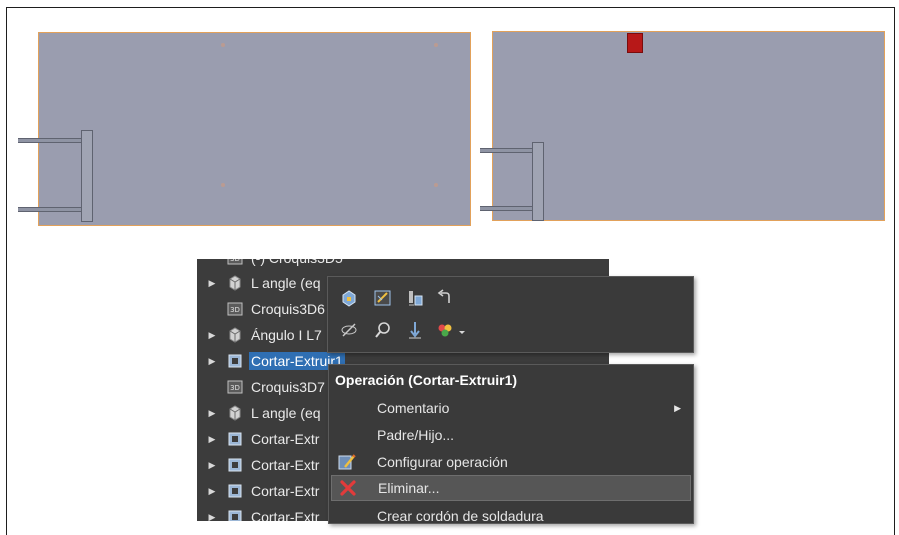 This screenshot has width=899, height=535. What do you see at coordinates (415, 298) in the screenshot?
I see `suppress-icon` at bounding box center [415, 298].